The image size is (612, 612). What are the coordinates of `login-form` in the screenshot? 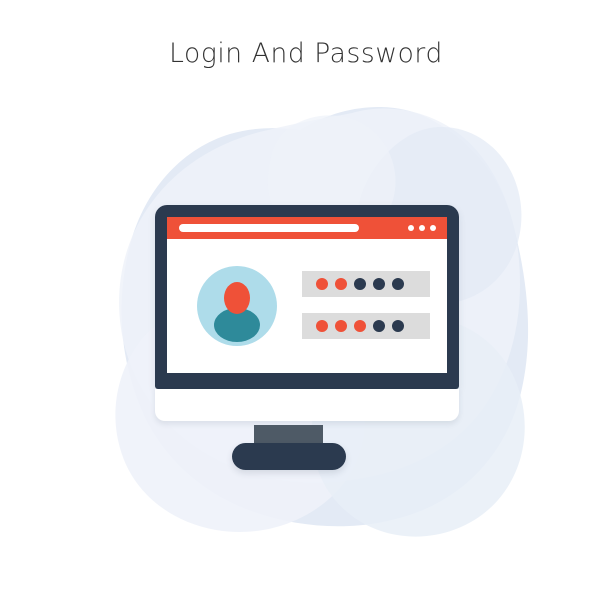 It's located at (366, 305).